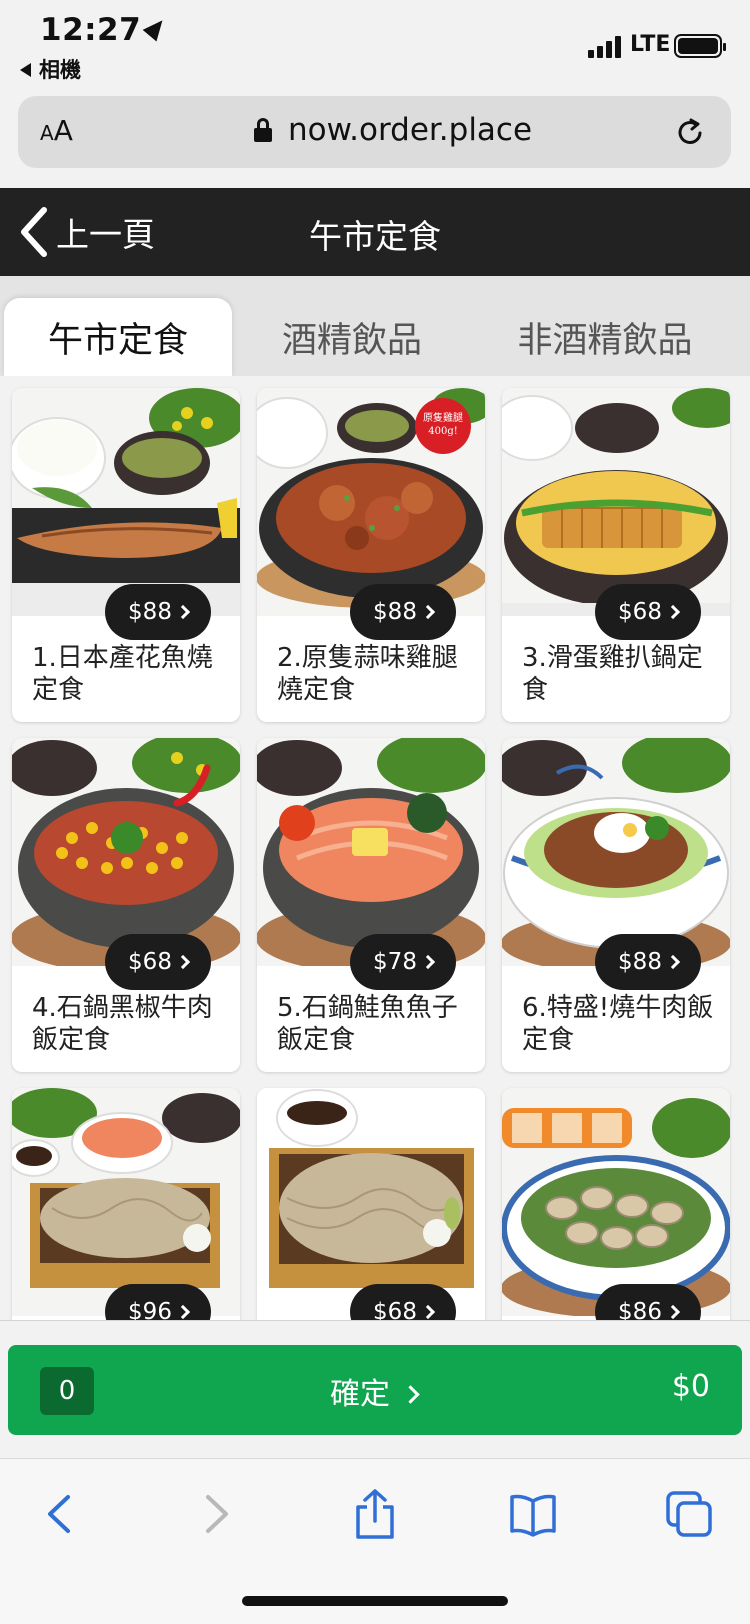 The height and width of the screenshot is (1624, 750). I want to click on home-indicator, so click(375, 1601).